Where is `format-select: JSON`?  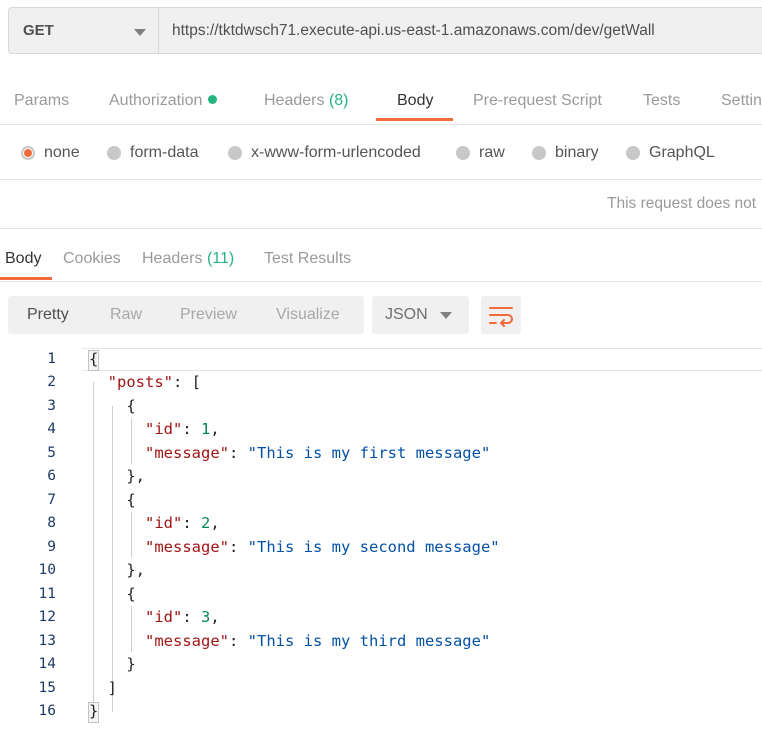
format-select: JSON is located at coordinates (420, 315).